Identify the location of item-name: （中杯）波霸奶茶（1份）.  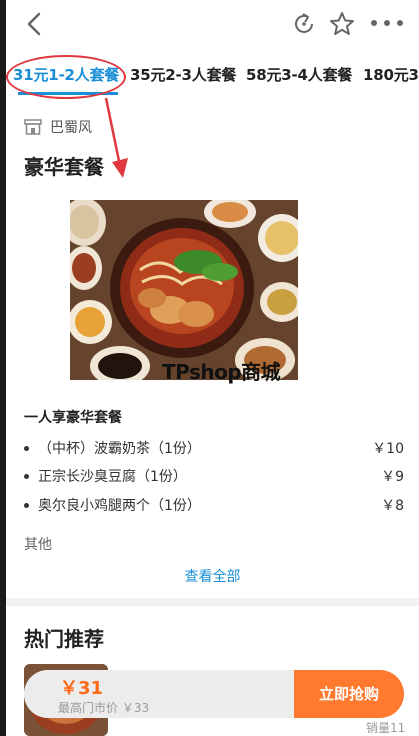
(119, 449).